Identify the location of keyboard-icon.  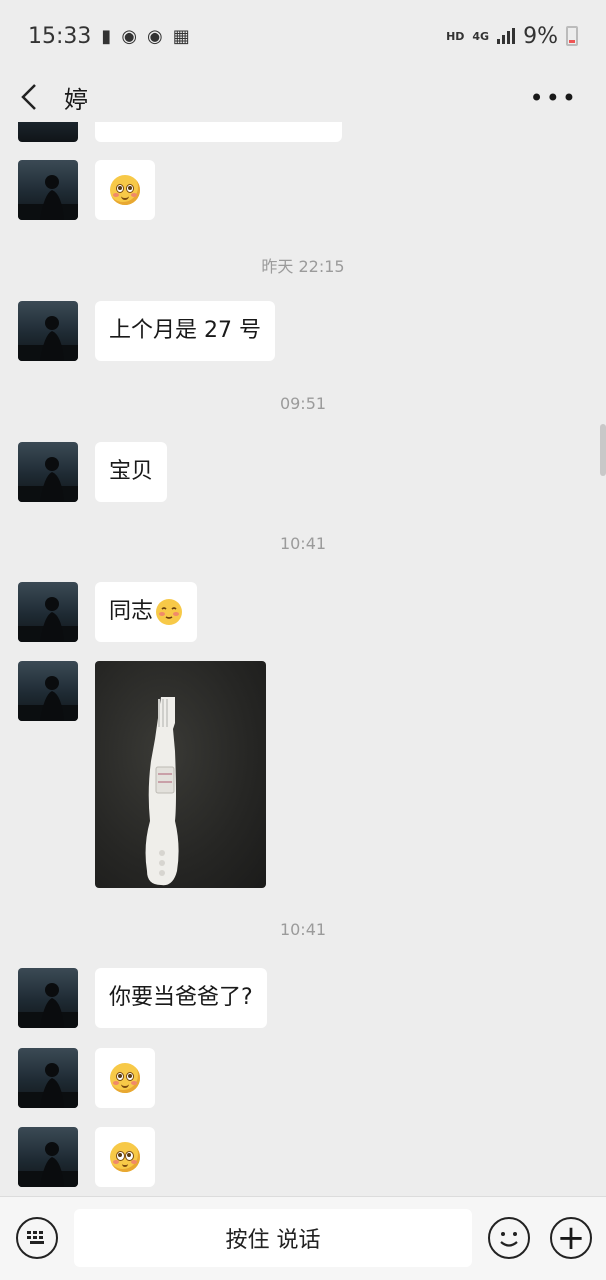
(37, 1238).